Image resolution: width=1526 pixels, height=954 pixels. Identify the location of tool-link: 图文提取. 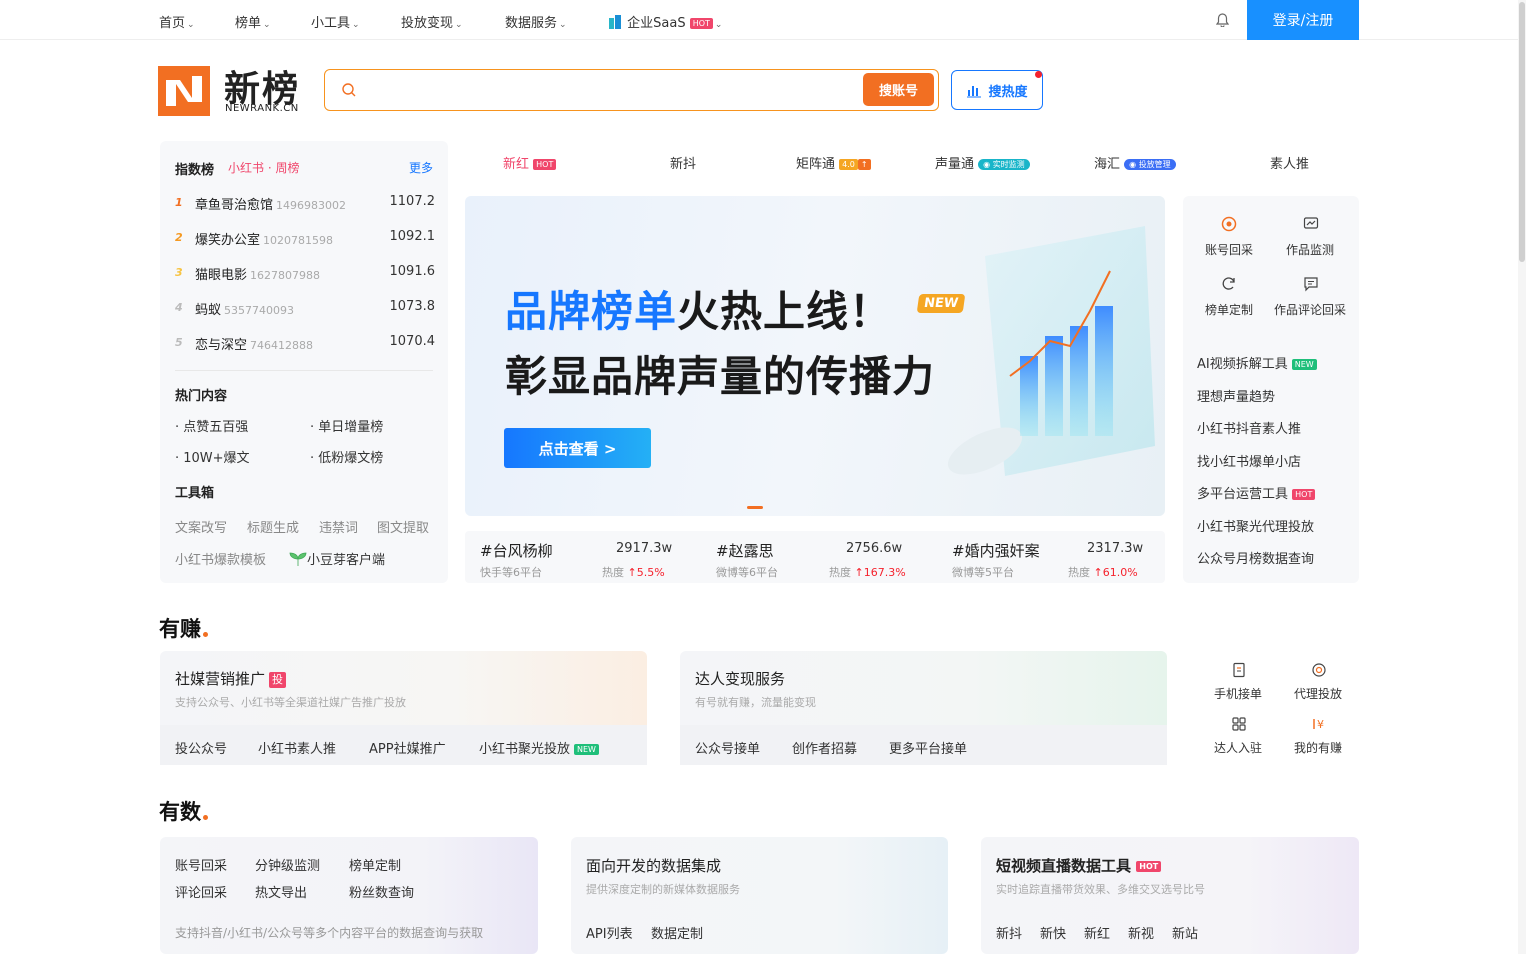
(403, 526).